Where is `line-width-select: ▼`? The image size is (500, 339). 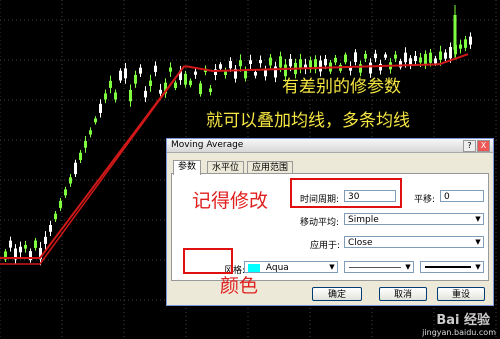 line-width-select: ▼ is located at coordinates (452, 267).